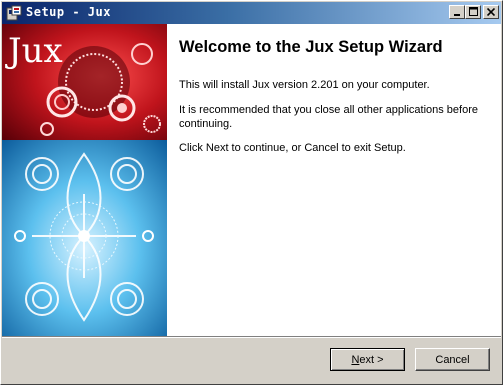  What do you see at coordinates (34, 51) in the screenshot?
I see `banner-logo-text: Jux` at bounding box center [34, 51].